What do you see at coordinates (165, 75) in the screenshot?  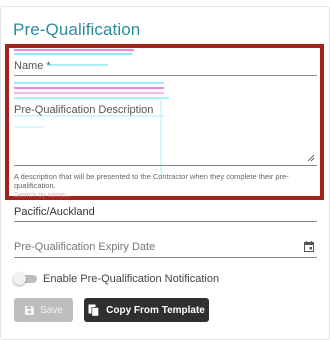 I see `name-input` at bounding box center [165, 75].